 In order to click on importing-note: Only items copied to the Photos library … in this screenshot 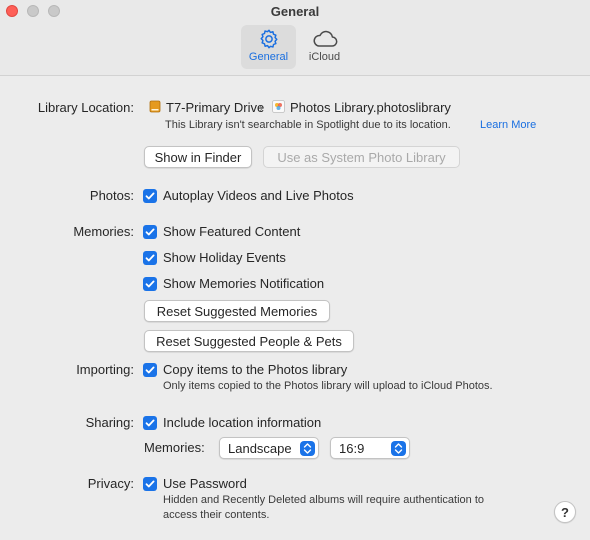, I will do `click(328, 386)`.